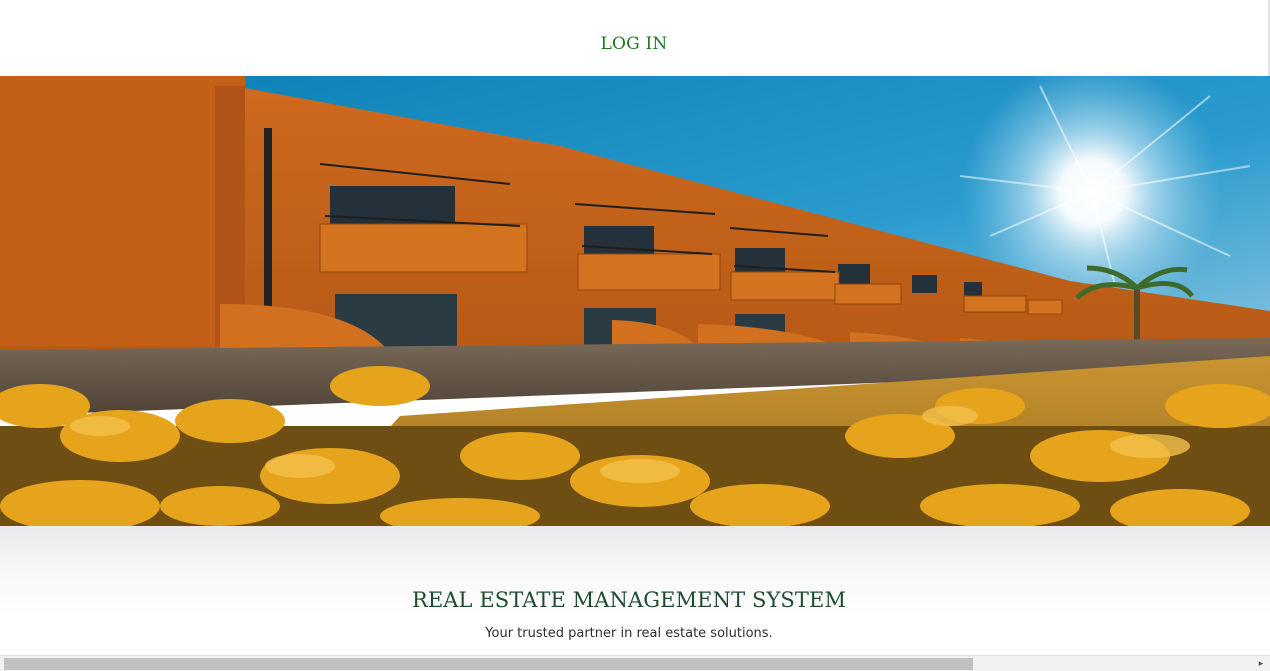 The image size is (1270, 671). What do you see at coordinates (488, 664) in the screenshot?
I see `scrollbar-thumb` at bounding box center [488, 664].